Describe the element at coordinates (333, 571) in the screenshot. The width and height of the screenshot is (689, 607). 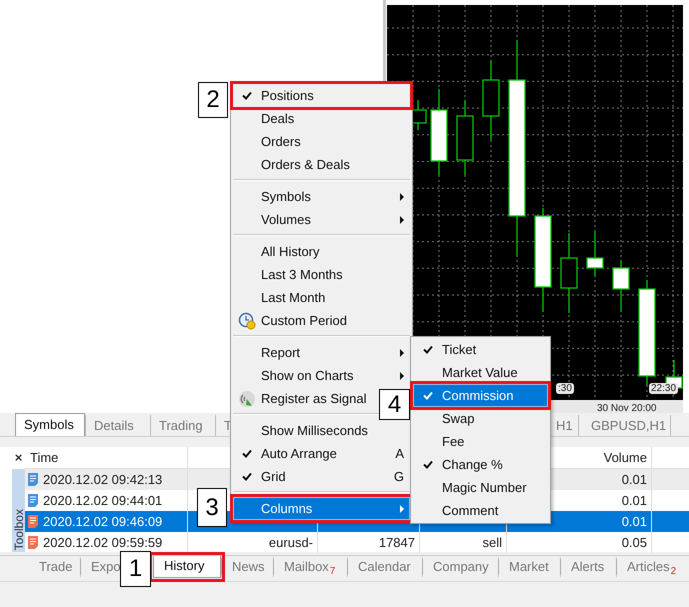
I see `unread-count-label: 7` at that location.